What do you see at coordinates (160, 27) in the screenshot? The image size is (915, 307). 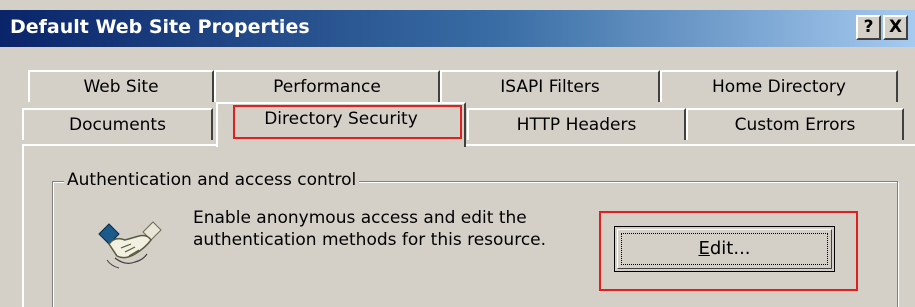 I see `window-title: Default Web Site Properties` at bounding box center [160, 27].